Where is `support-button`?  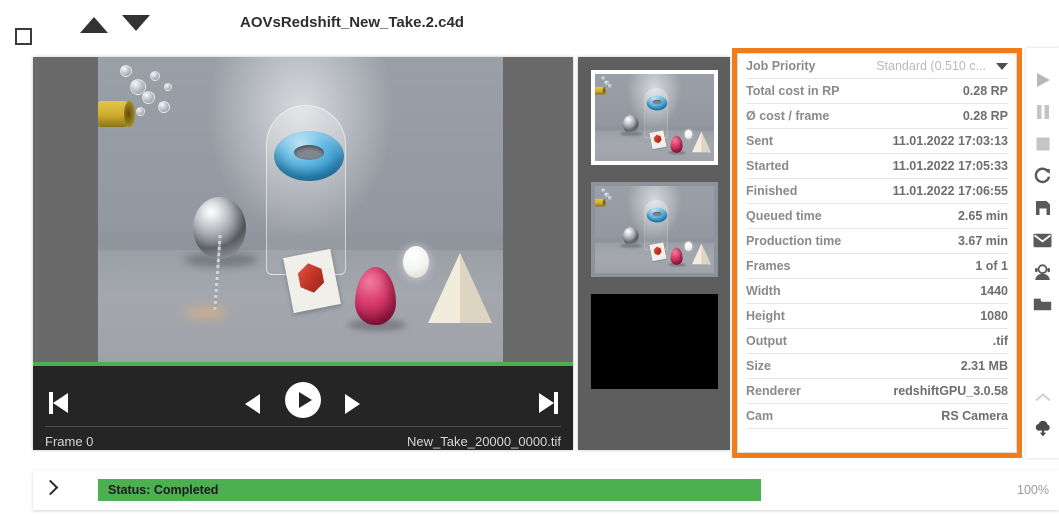 support-button is located at coordinates (1042, 272).